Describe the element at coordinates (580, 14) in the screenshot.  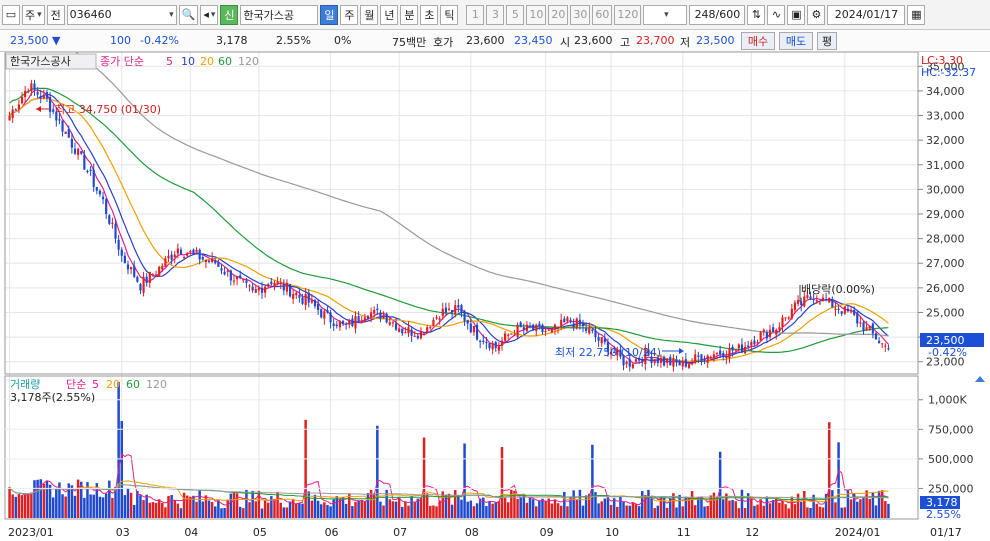
I see `unit-30-button: 30` at that location.